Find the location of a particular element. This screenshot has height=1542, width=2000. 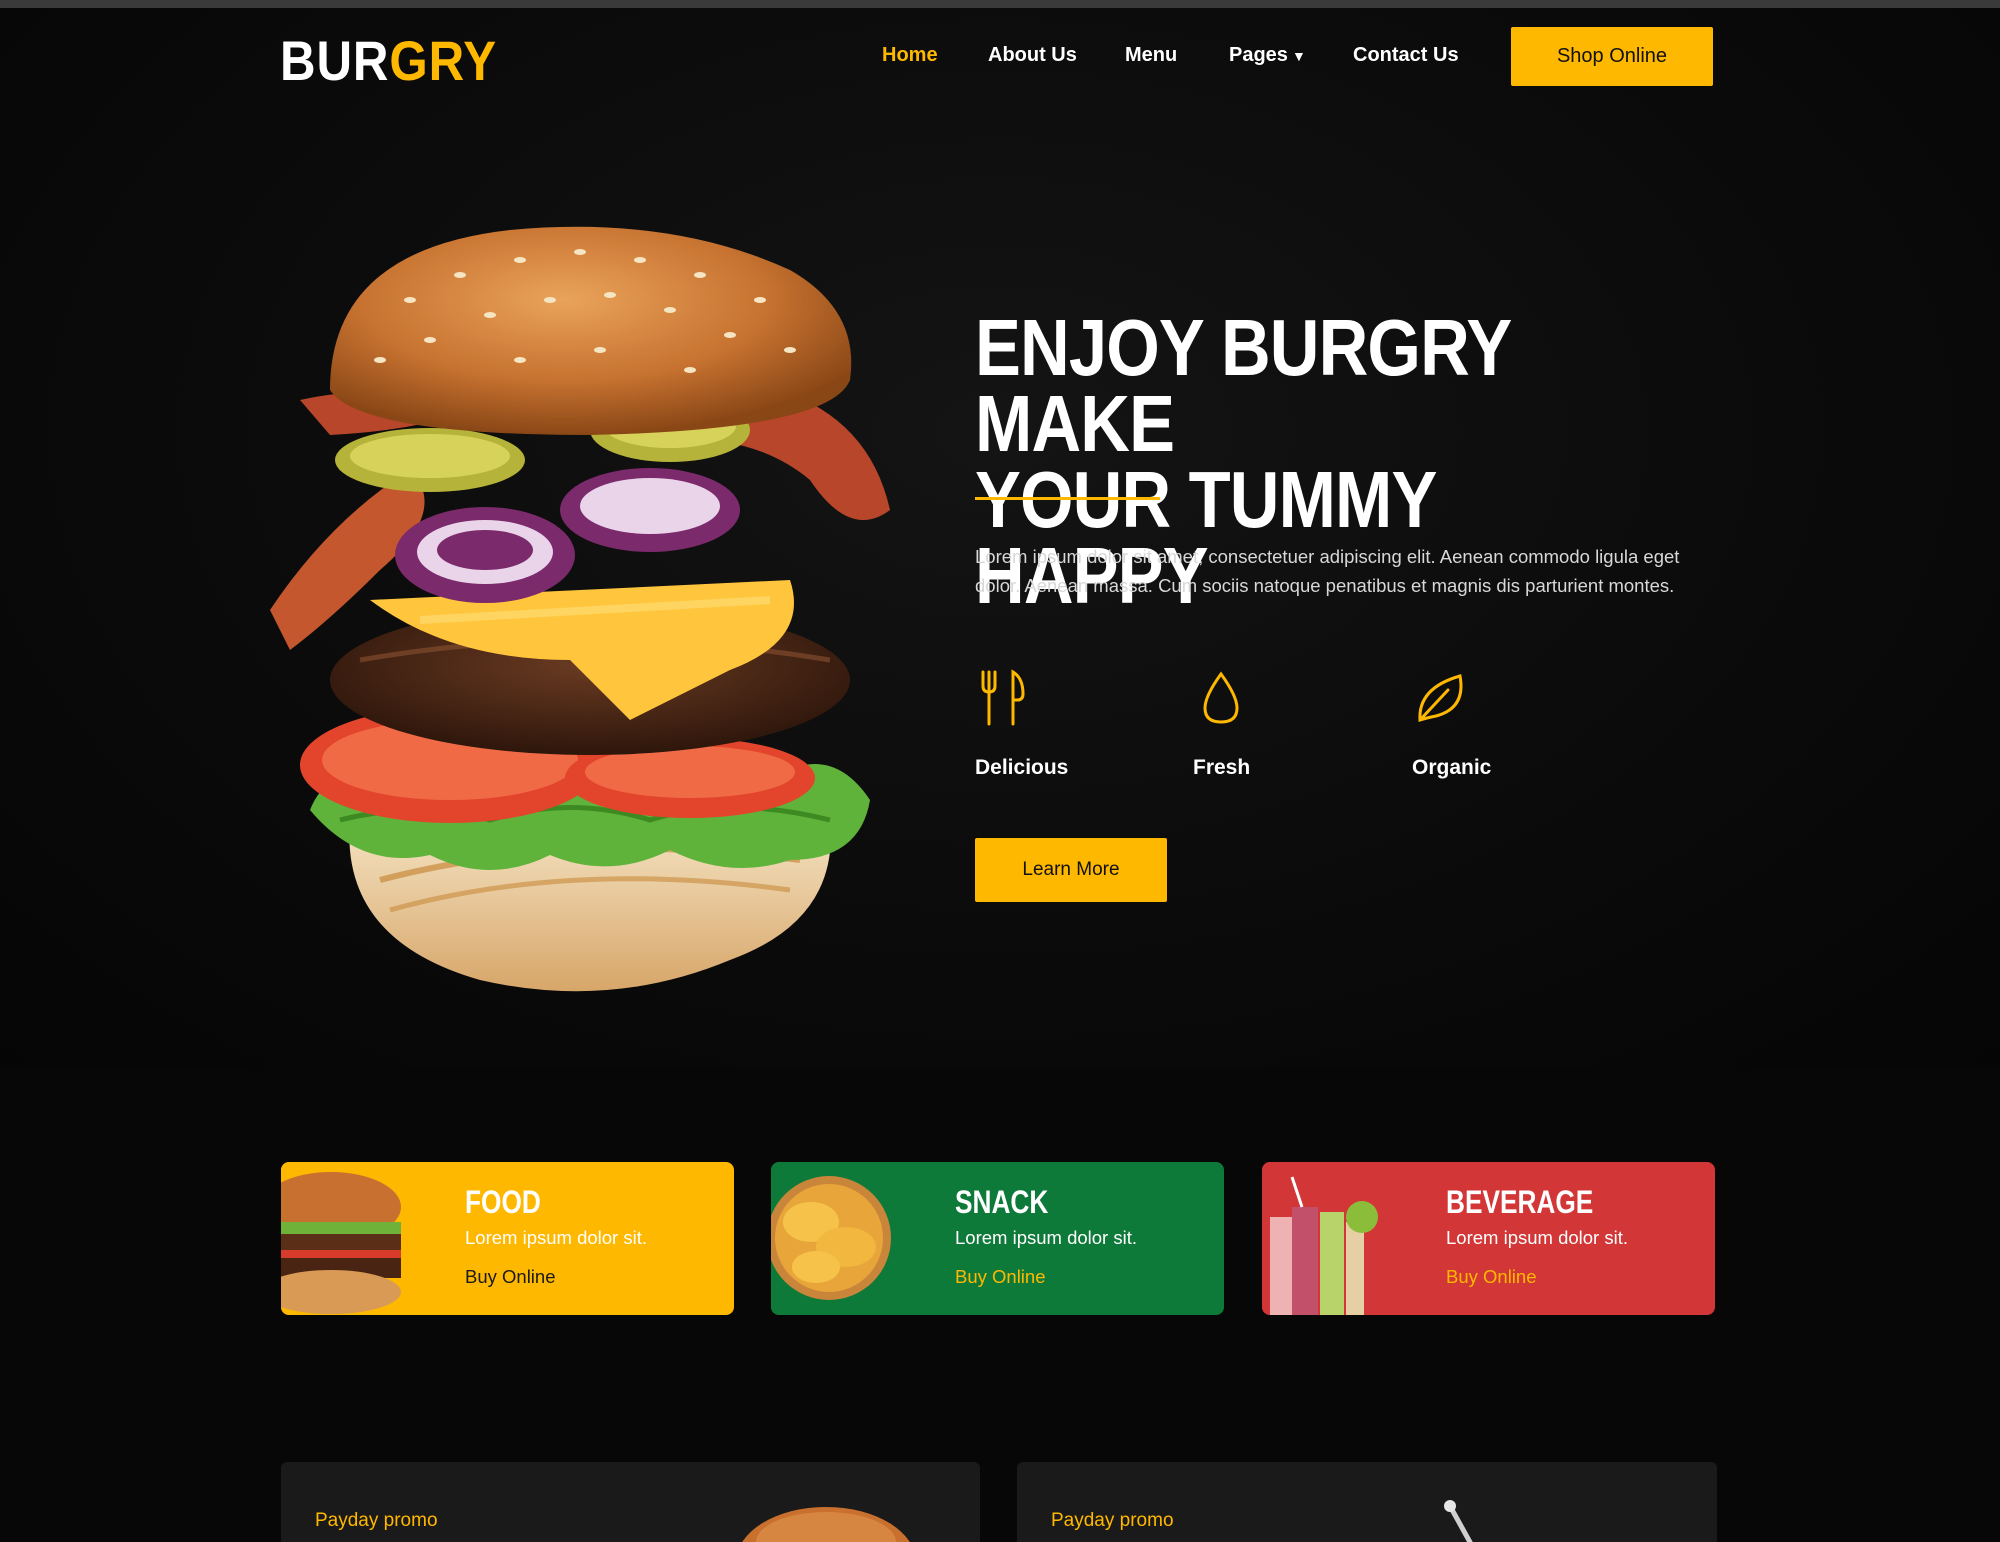

snack-chips-image is located at coordinates (841, 1238).